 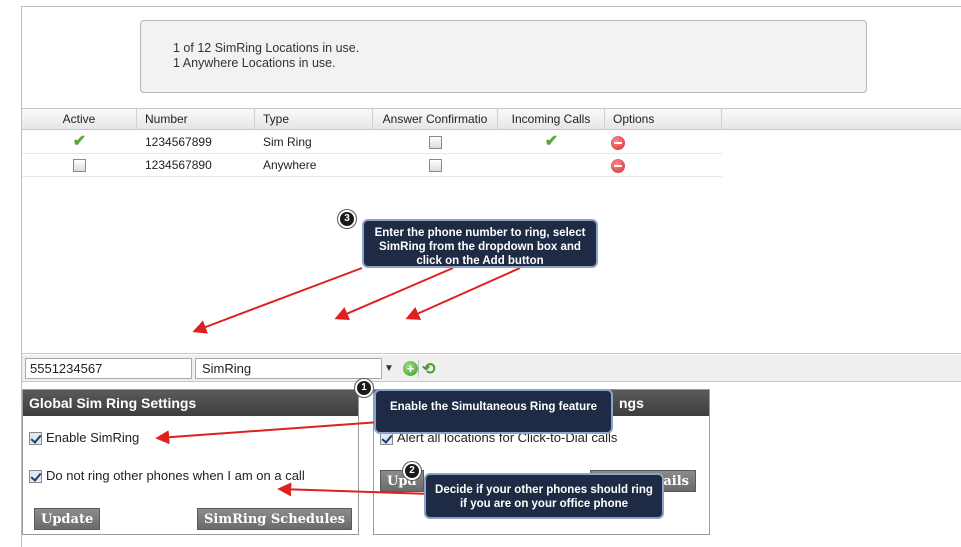 What do you see at coordinates (290, 165) in the screenshot?
I see `row-type: Anywhere` at bounding box center [290, 165].